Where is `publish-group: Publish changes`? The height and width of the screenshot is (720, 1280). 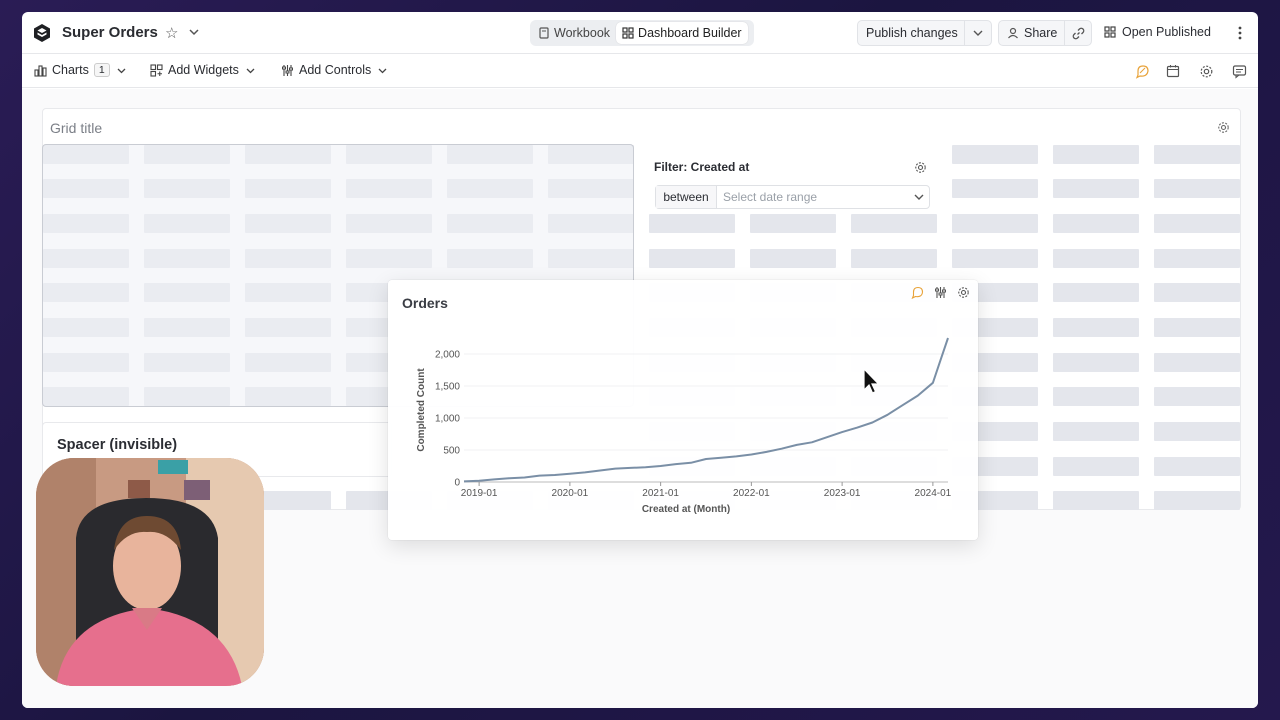
publish-group: Publish changes is located at coordinates (924, 33).